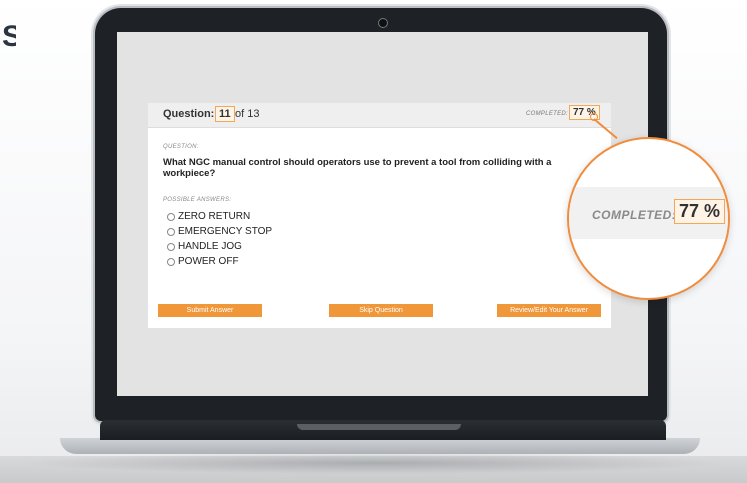 This screenshot has height=483, width=747. Describe the element at coordinates (225, 114) in the screenshot. I see `current-question-number: 11` at that location.